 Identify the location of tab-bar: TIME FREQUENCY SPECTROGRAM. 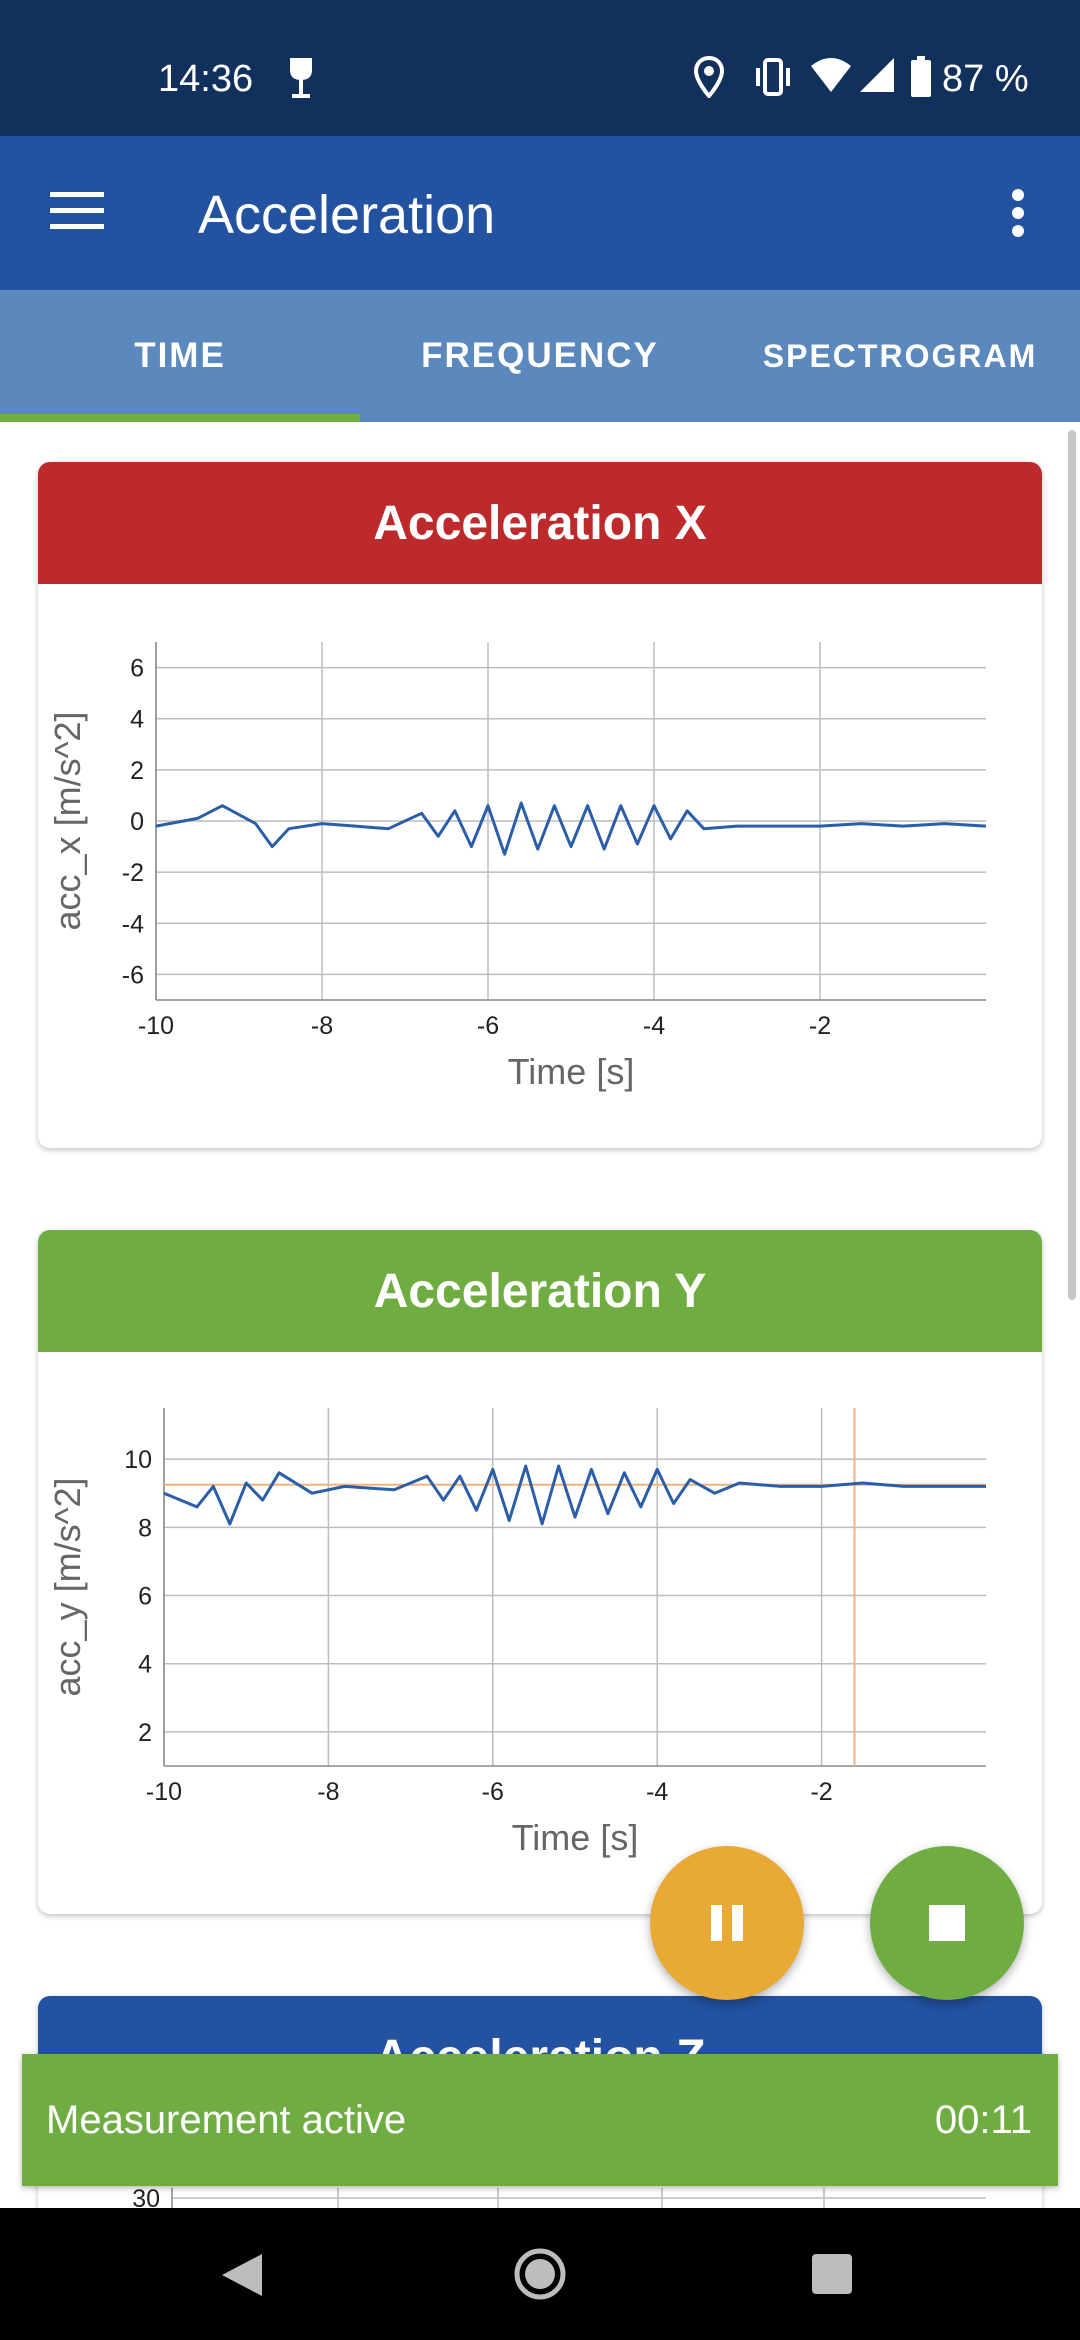
(540, 356).